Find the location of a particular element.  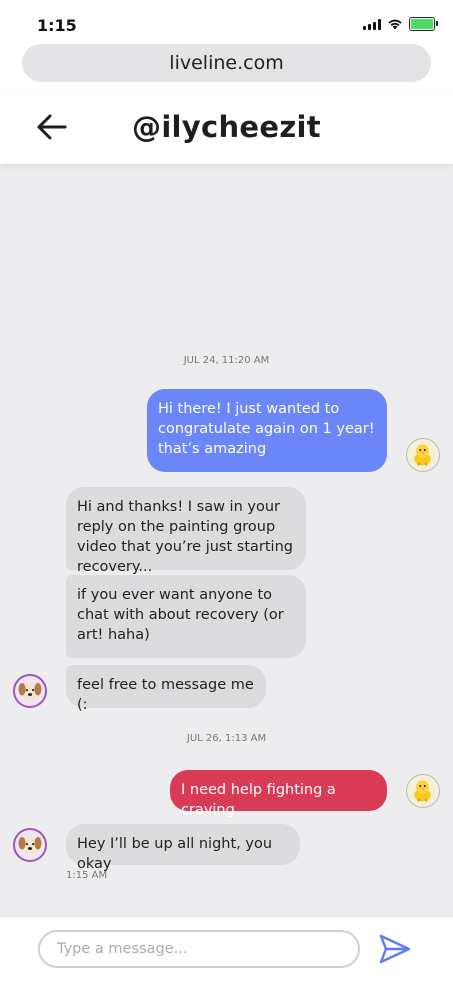

received-message: feel free to message me (: is located at coordinates (166, 689).